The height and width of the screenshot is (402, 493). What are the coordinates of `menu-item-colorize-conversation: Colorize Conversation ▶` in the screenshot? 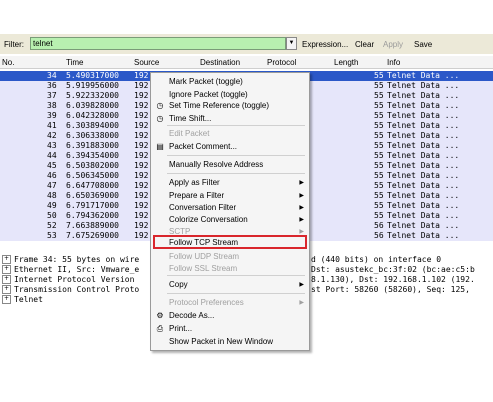 It's located at (230, 220).